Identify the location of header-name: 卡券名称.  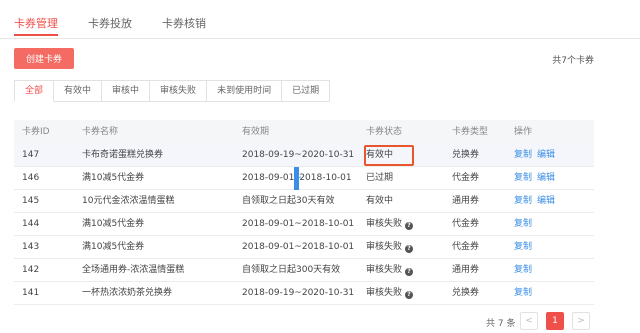
(100, 132).